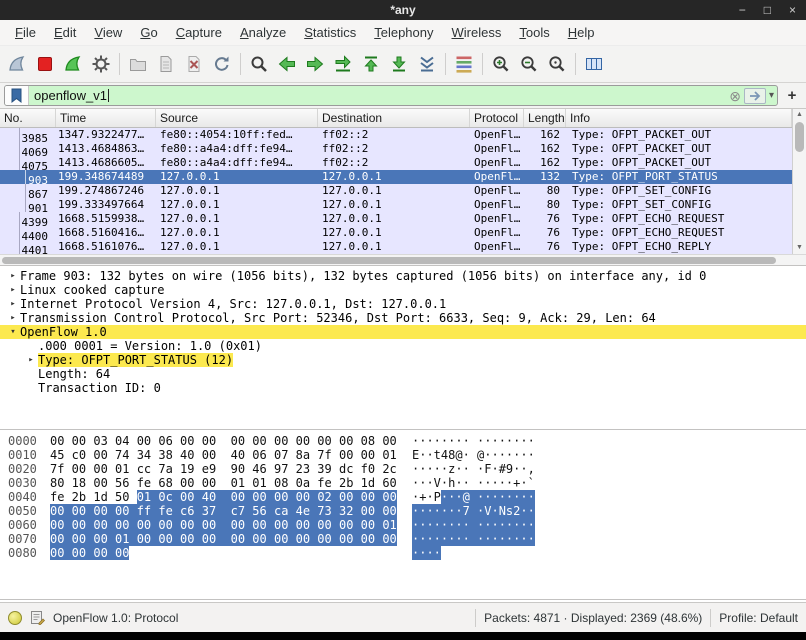 The image size is (806, 640). I want to click on column-destination: Destination, so click(394, 118).